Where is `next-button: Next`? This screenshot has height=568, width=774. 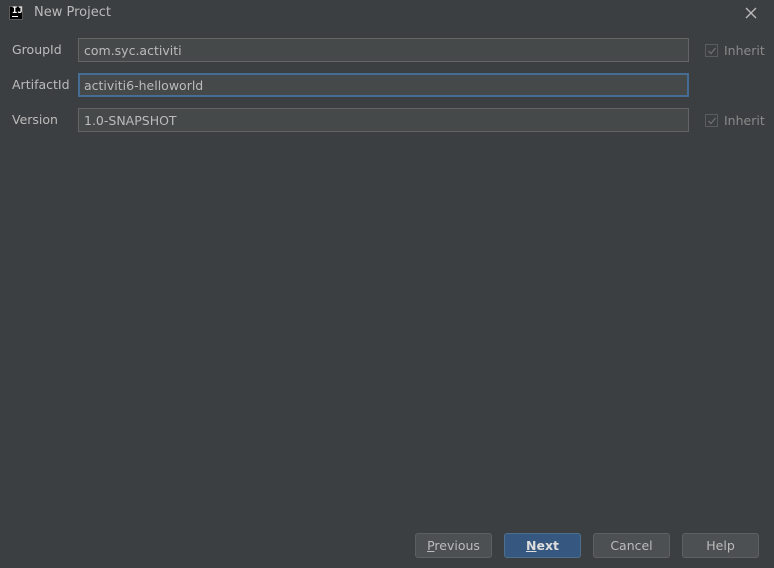 next-button: Next is located at coordinates (542, 545).